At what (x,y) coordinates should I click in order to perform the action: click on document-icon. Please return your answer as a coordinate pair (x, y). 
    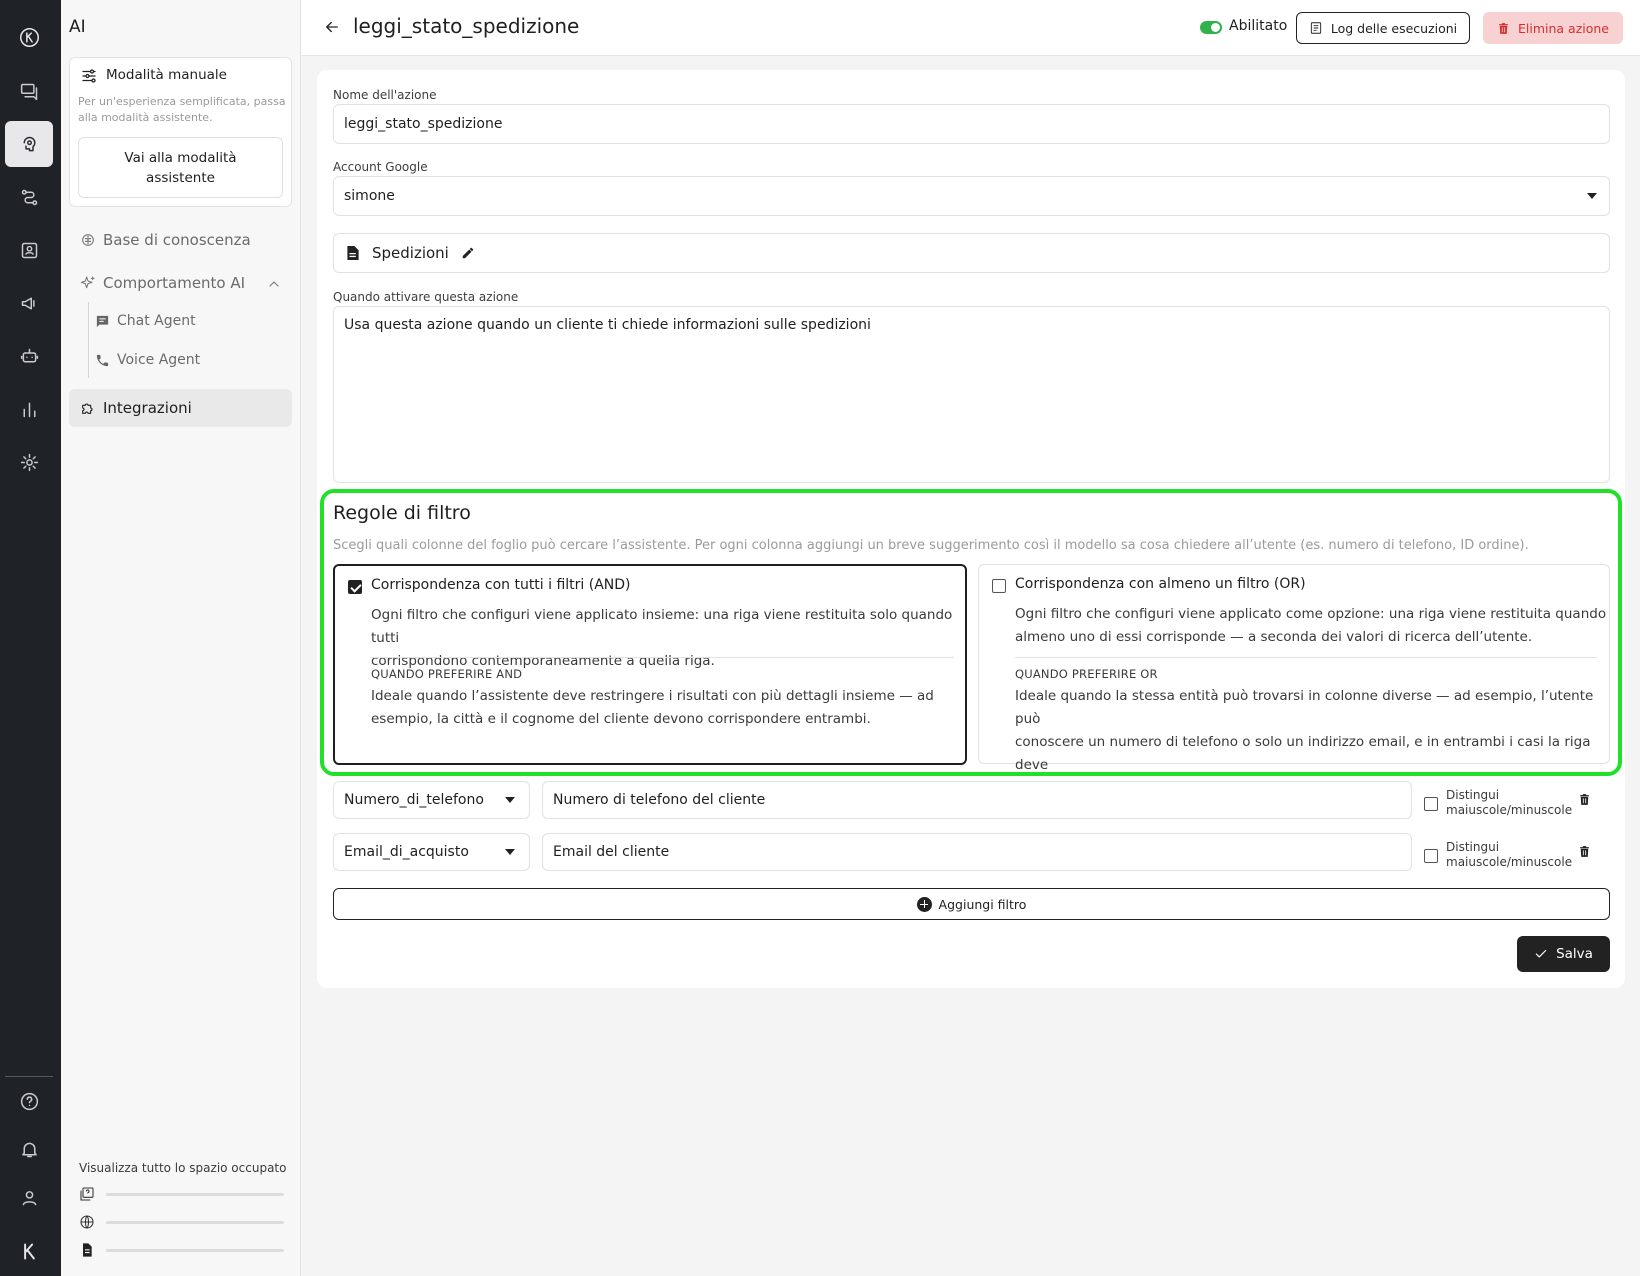
    Looking at the image, I should click on (87, 1250).